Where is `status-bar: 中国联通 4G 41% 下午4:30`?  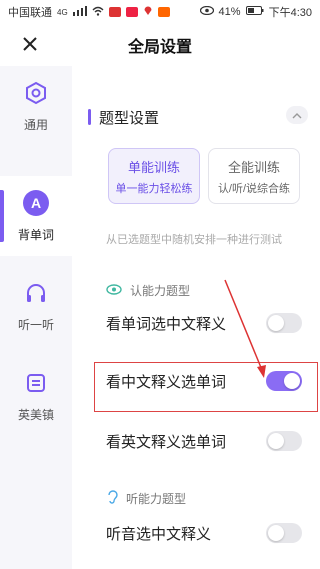
status-bar: 中国联通 4G 41% 下午4:30 is located at coordinates (160, 12).